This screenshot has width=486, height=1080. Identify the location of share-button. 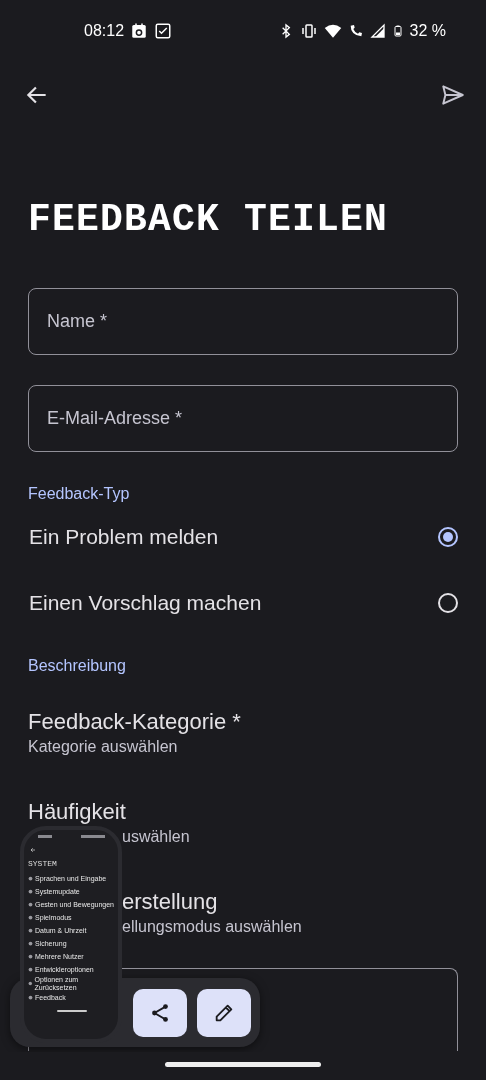
(160, 1012).